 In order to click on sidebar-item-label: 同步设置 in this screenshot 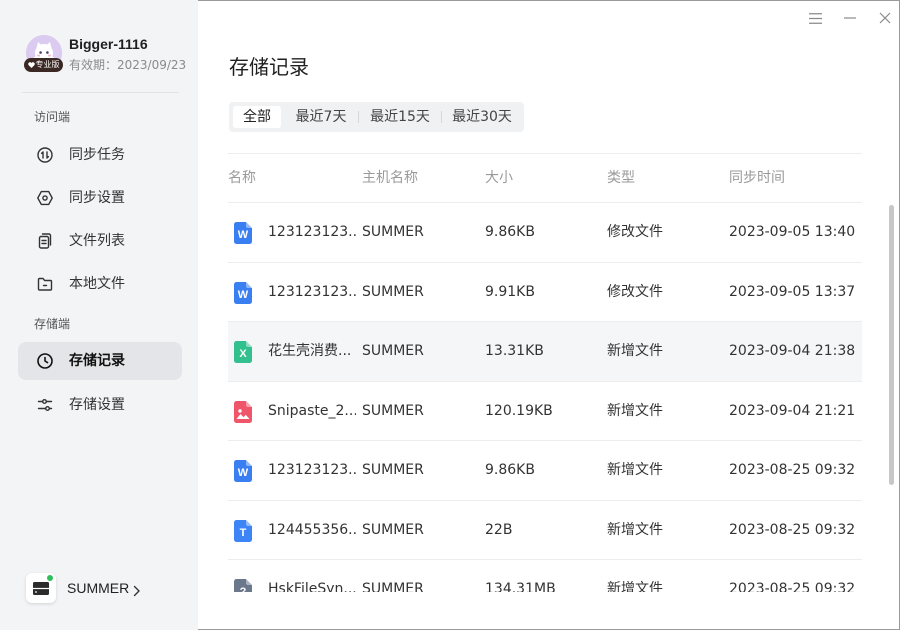, I will do `click(97, 198)`.